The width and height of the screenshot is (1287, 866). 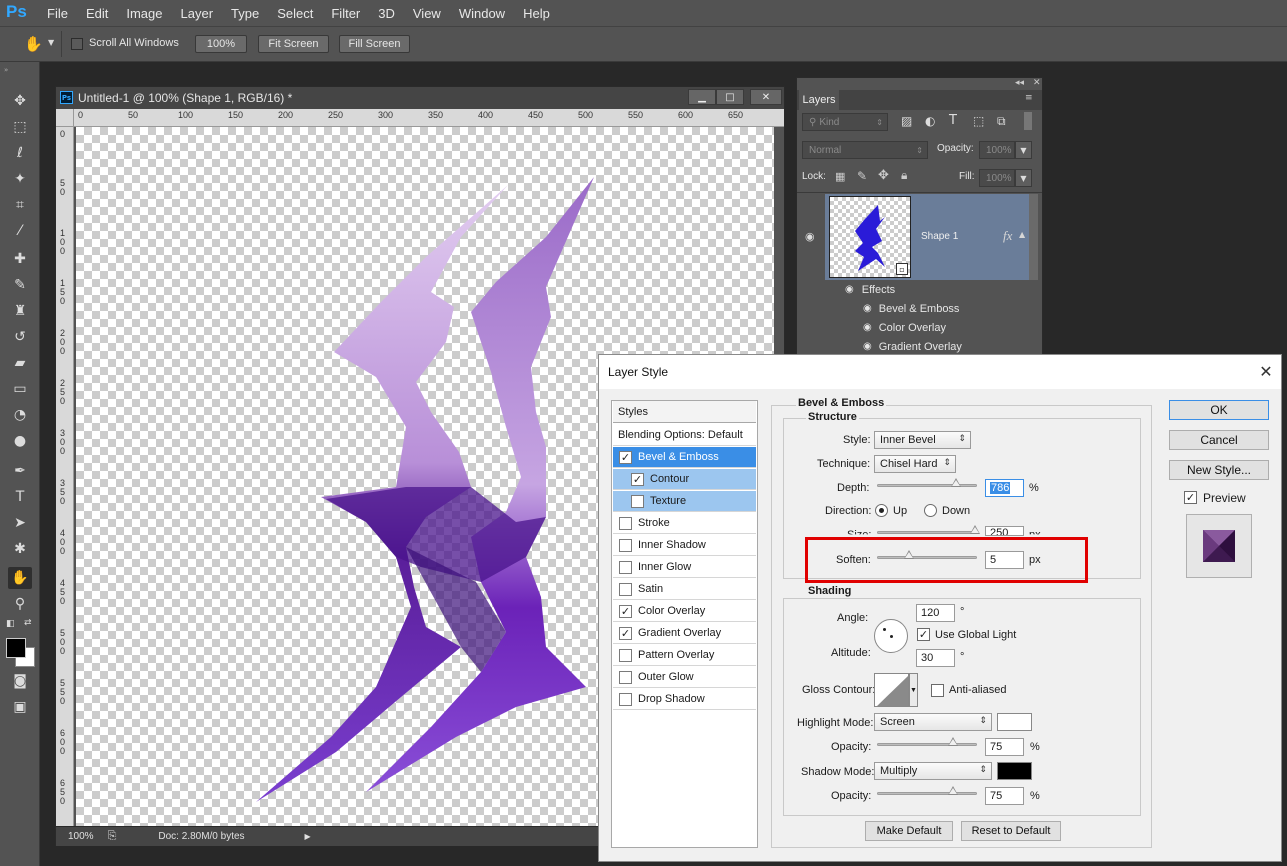 What do you see at coordinates (20, 127) in the screenshot?
I see `marquee-tool-icon: ⬚` at bounding box center [20, 127].